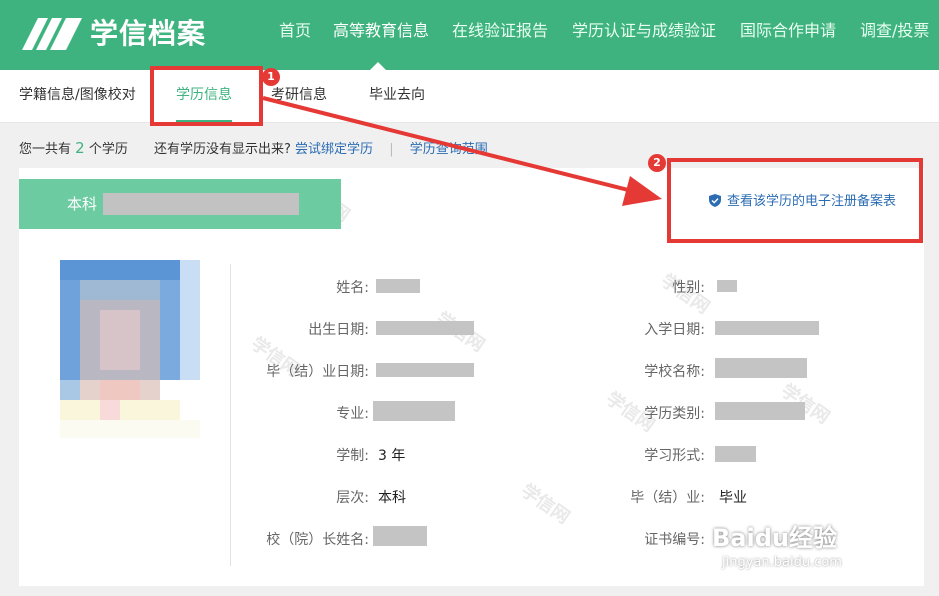  Describe the element at coordinates (782, 562) in the screenshot. I see `baidu-jingyan-url: jingyan.baidu.com` at that location.